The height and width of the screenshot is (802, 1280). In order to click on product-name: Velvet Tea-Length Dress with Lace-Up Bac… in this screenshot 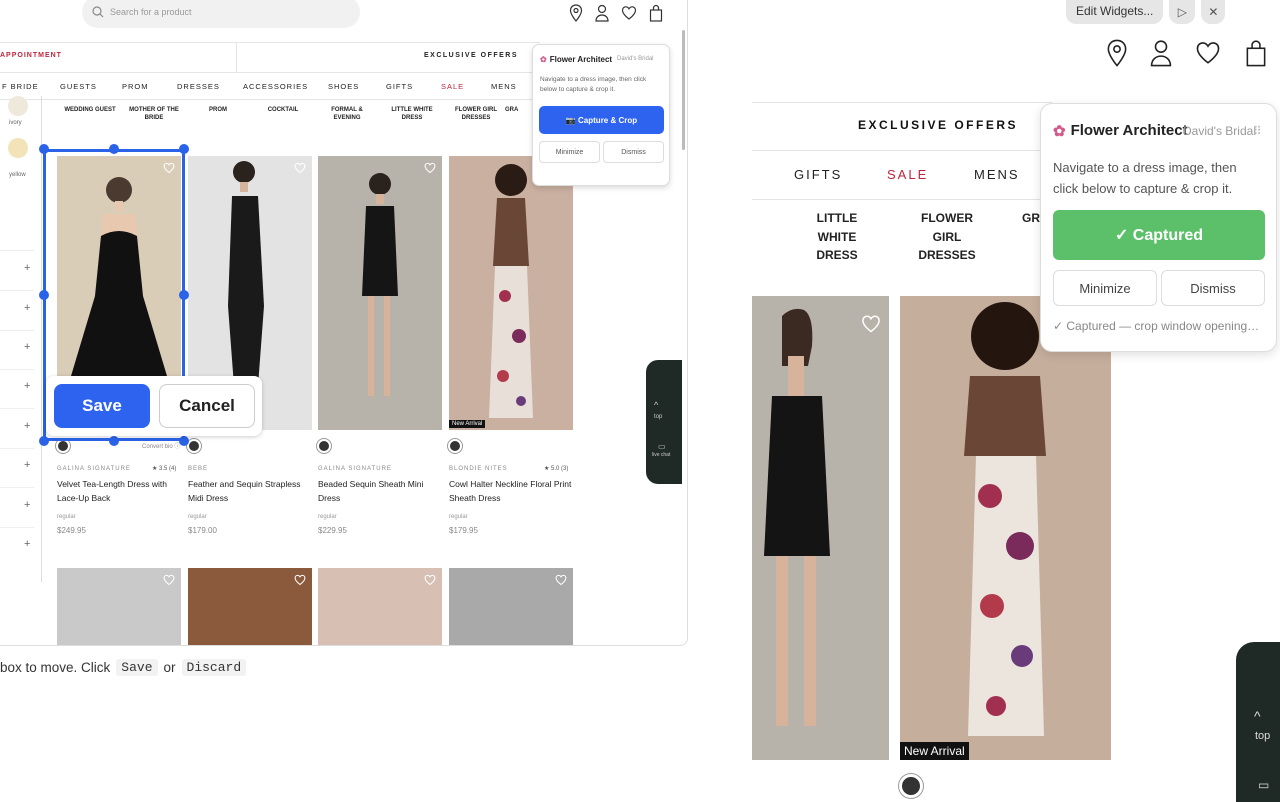, I will do `click(121, 491)`.